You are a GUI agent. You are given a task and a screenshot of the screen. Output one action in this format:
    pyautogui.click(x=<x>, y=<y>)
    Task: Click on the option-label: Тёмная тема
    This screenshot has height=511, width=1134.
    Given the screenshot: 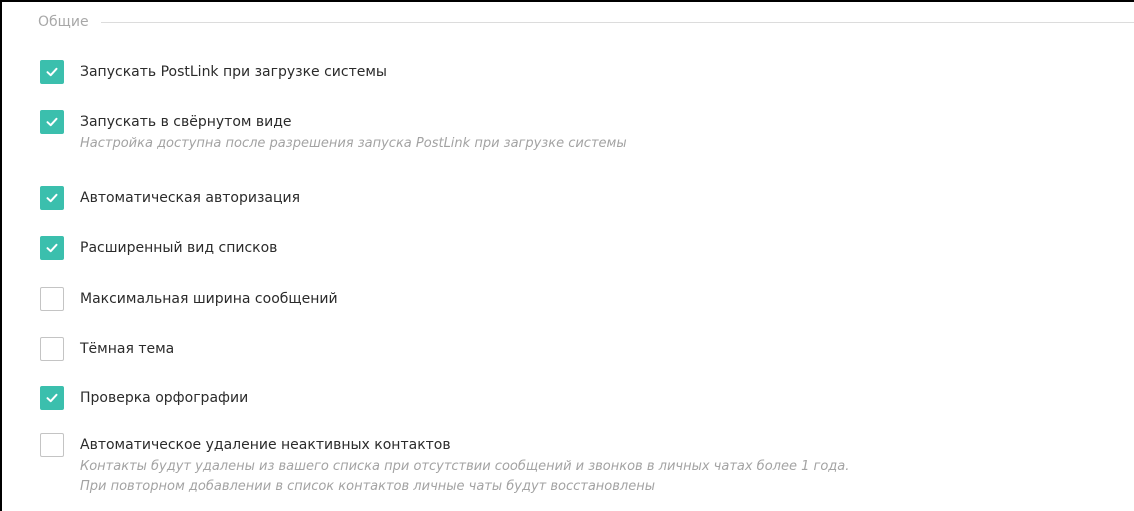 What is the action you would take?
    pyautogui.click(x=127, y=349)
    